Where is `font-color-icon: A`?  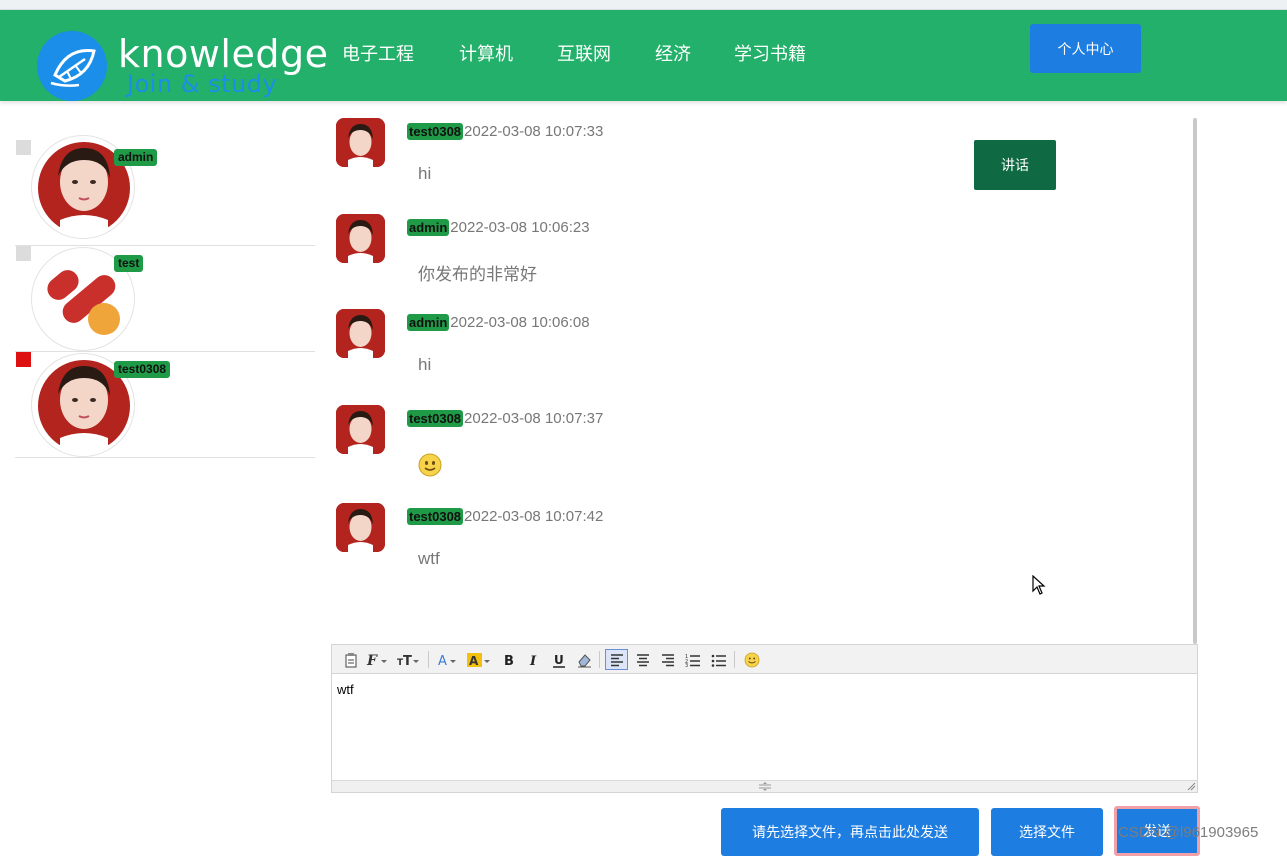
font-color-icon: A is located at coordinates (447, 659).